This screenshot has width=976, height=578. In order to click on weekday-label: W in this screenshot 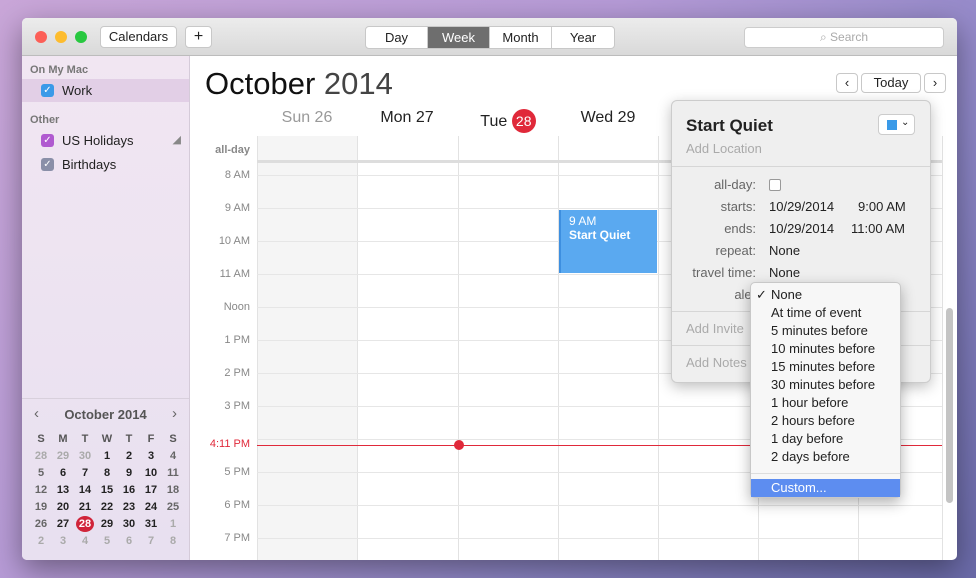, I will do `click(107, 439)`.